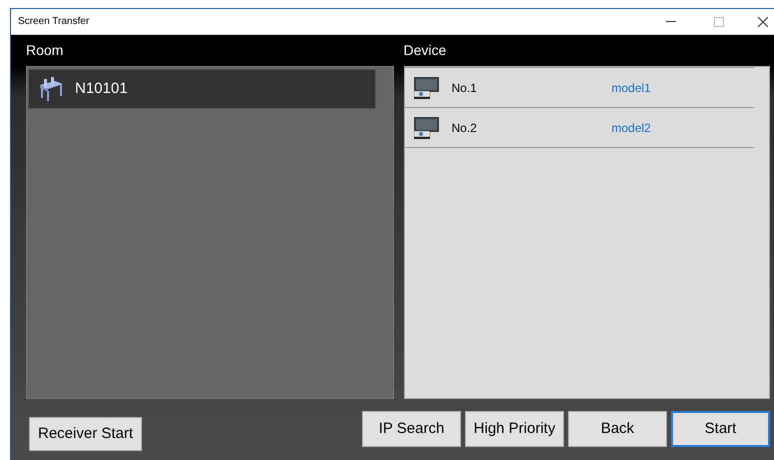 Image resolution: width=774 pixels, height=460 pixels. What do you see at coordinates (54, 22) in the screenshot?
I see `window-title: Screen Transfer` at bounding box center [54, 22].